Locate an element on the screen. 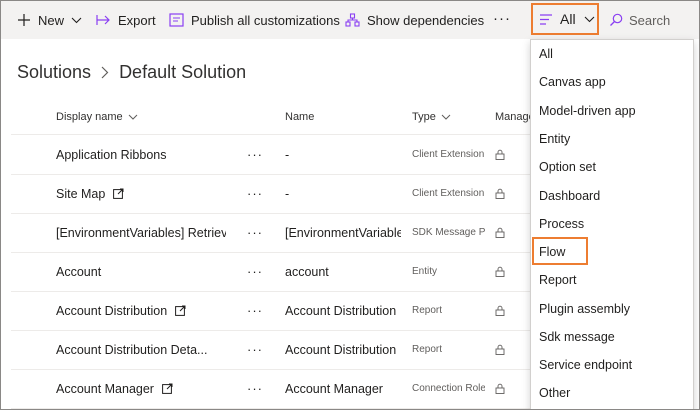 Image resolution: width=700 pixels, height=410 pixels. breadcrumb-solutions-link: Solutions is located at coordinates (54, 72).